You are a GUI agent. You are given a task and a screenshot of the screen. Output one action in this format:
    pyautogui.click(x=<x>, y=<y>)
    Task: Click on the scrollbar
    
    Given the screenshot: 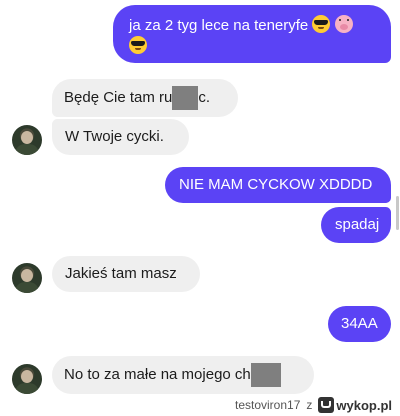 What is the action you would take?
    pyautogui.click(x=397, y=213)
    